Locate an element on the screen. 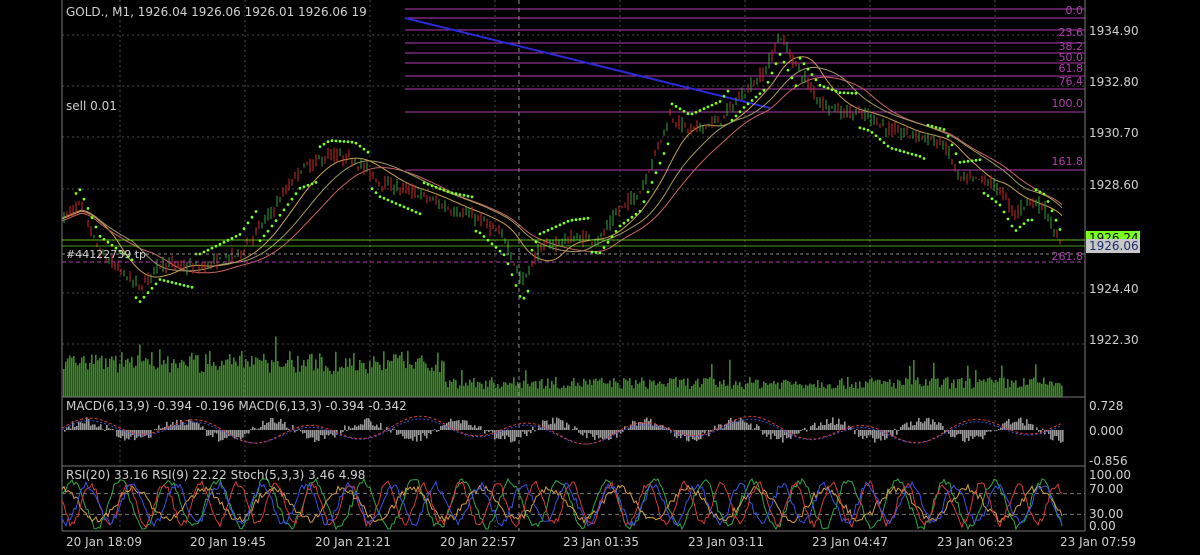  order-tp-label: #44122739 tp is located at coordinates (106, 254).